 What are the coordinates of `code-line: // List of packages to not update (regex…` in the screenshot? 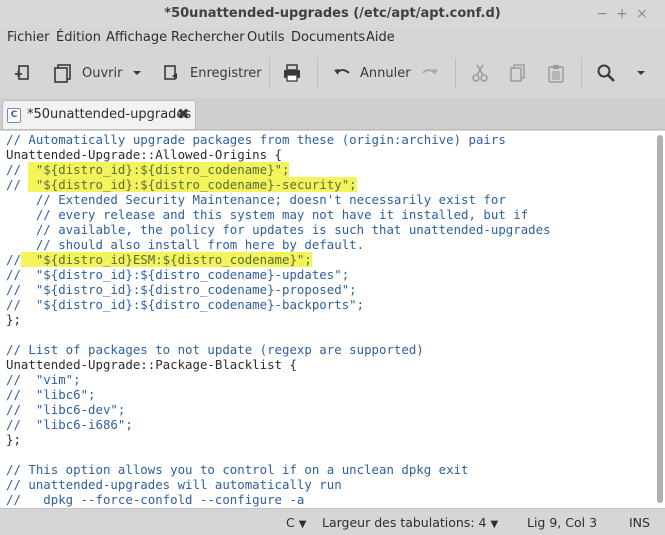 It's located at (278, 349).